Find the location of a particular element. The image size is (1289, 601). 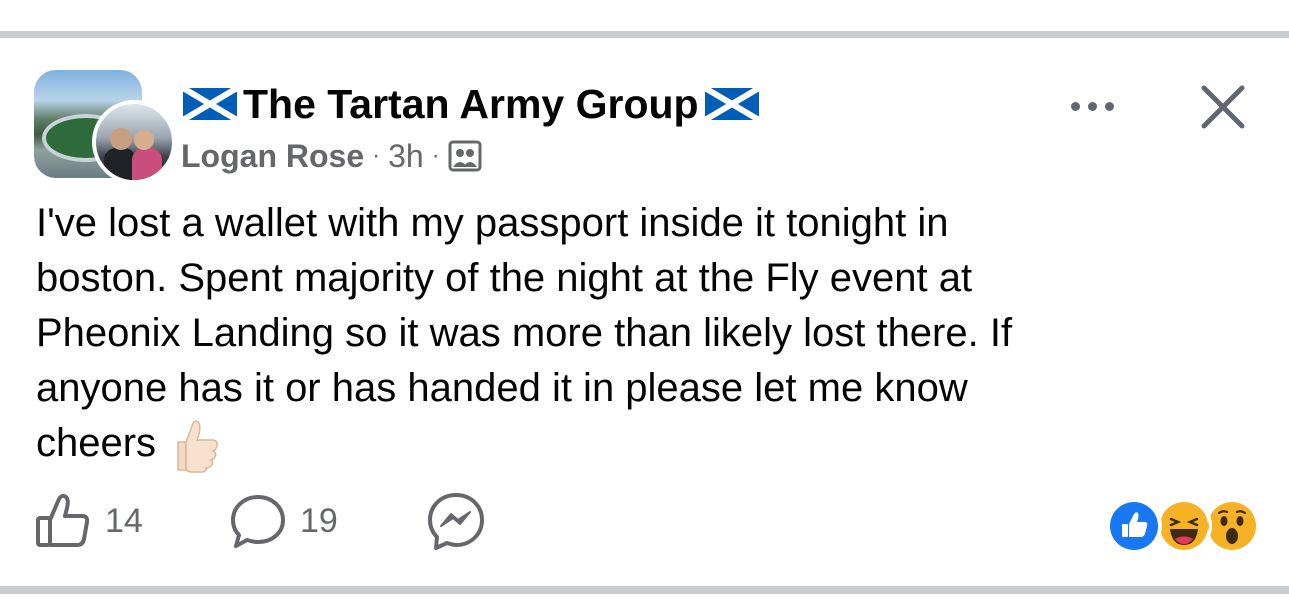

like-count: 14 is located at coordinates (124, 520).